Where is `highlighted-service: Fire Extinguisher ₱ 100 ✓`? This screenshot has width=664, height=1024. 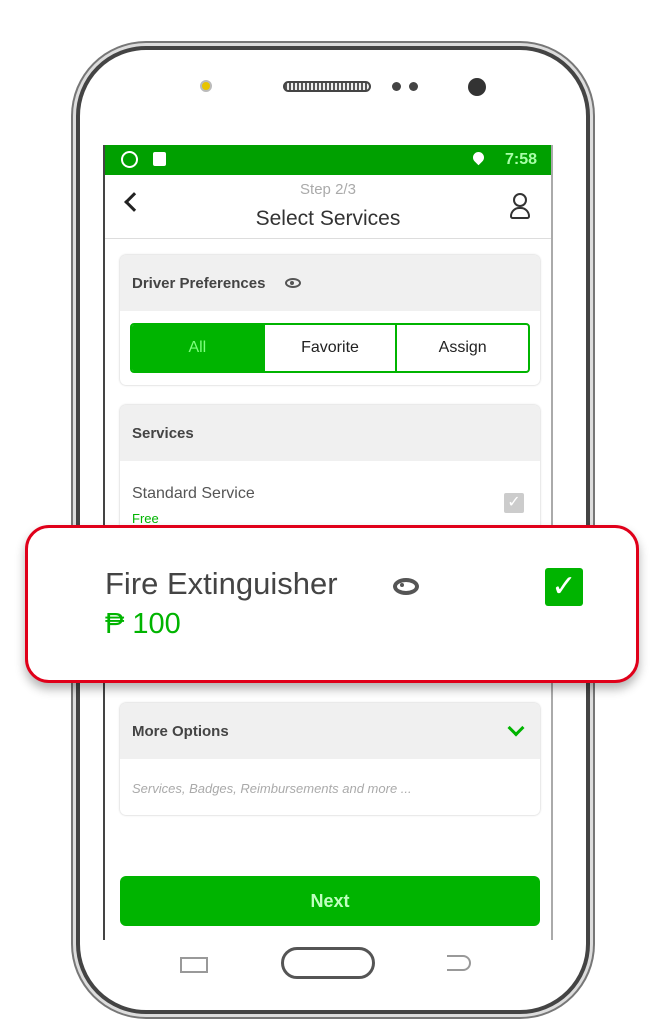
highlighted-service: Fire Extinguisher ₱ 100 ✓ is located at coordinates (332, 604).